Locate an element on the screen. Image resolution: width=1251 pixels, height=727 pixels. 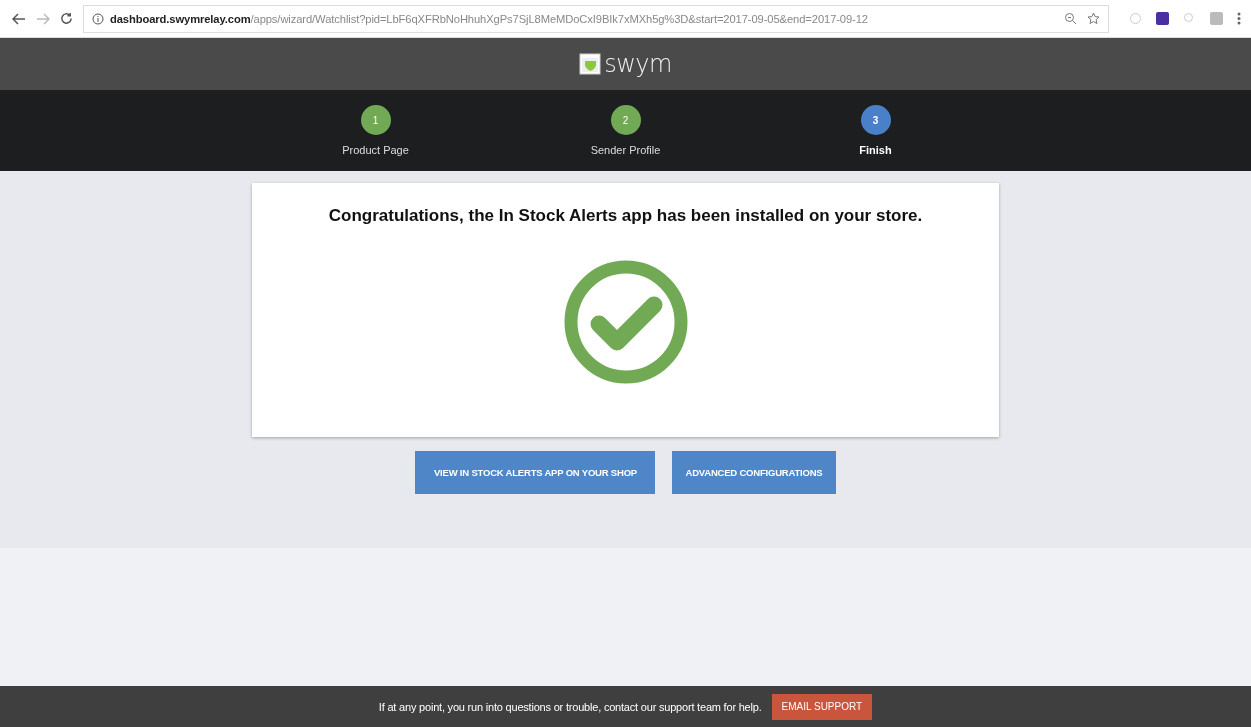
success-message: Congratulations, the In Stock Alerts app has been installed on your store. is located at coordinates (625, 216).